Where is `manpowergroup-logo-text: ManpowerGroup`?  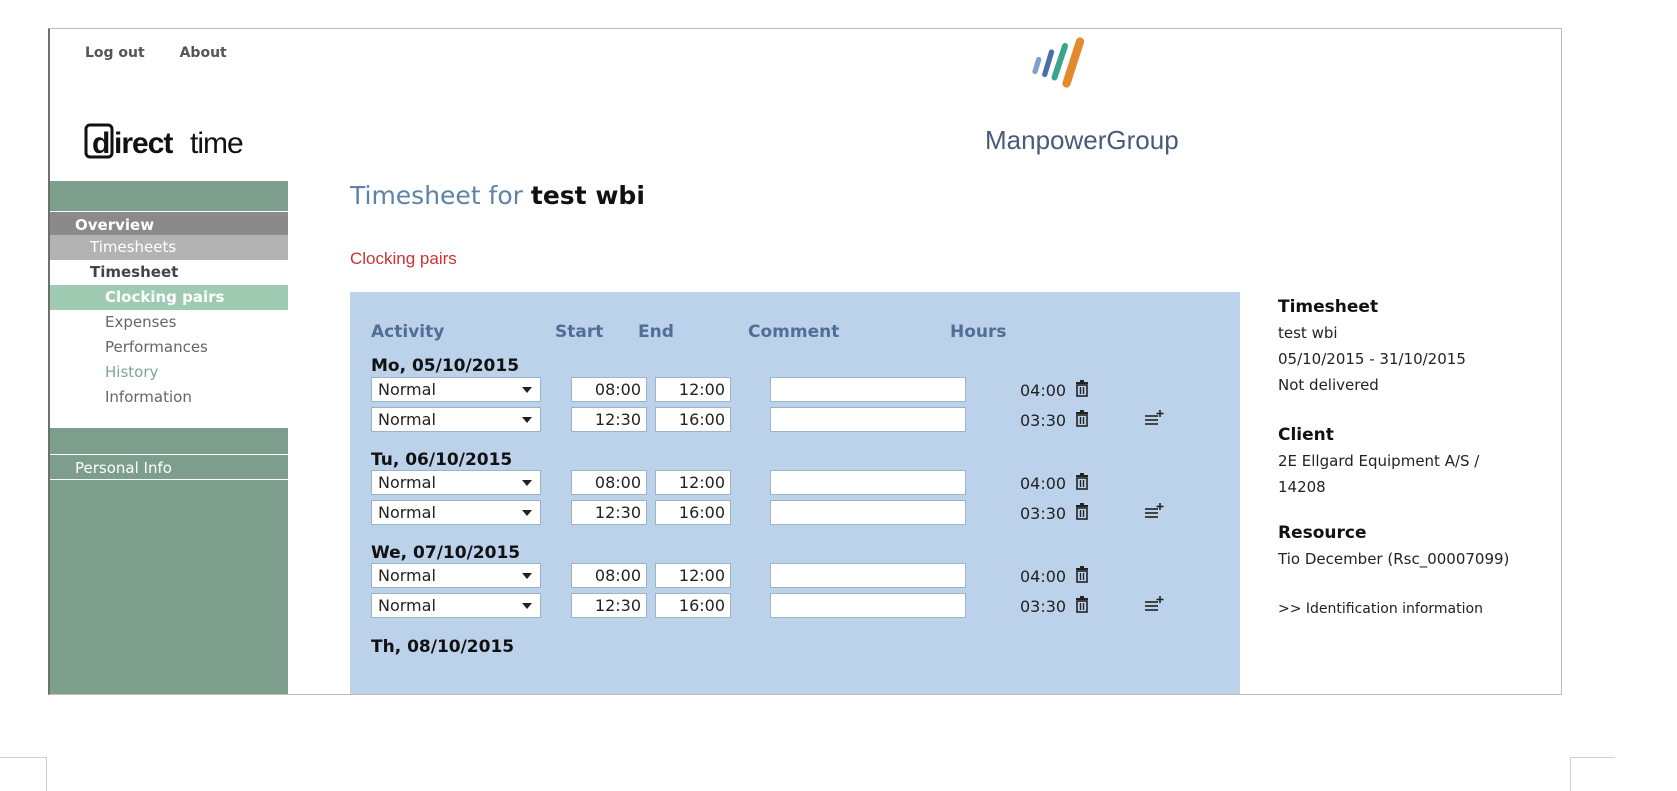
manpowergroup-logo-text: ManpowerGroup is located at coordinates (1082, 140).